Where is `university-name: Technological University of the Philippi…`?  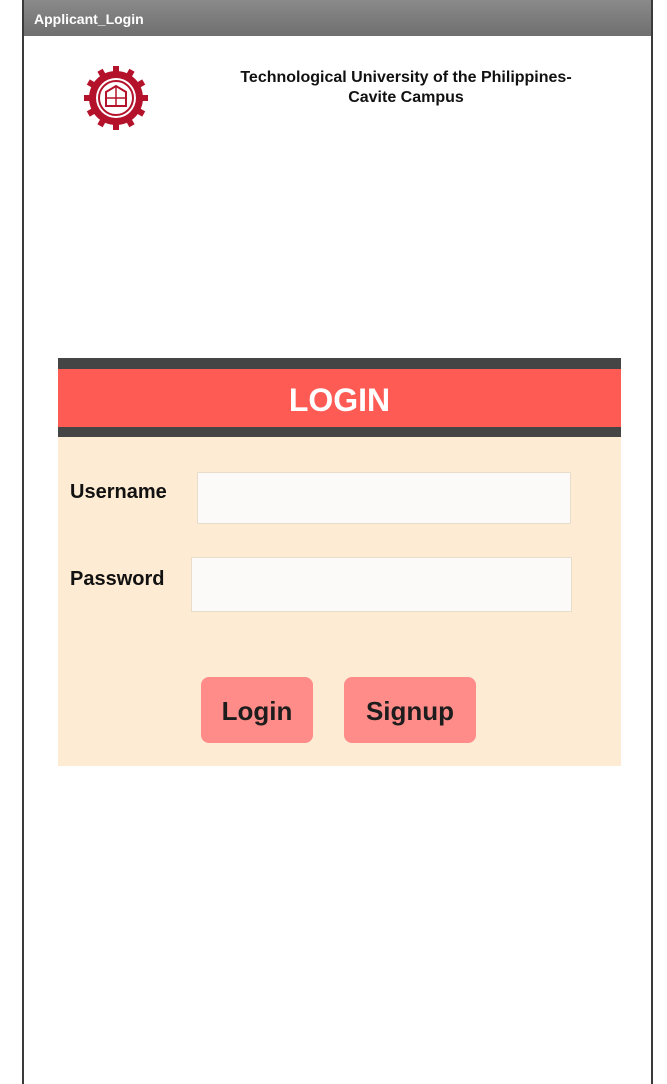 university-name: Technological University of the Philippi… is located at coordinates (406, 88).